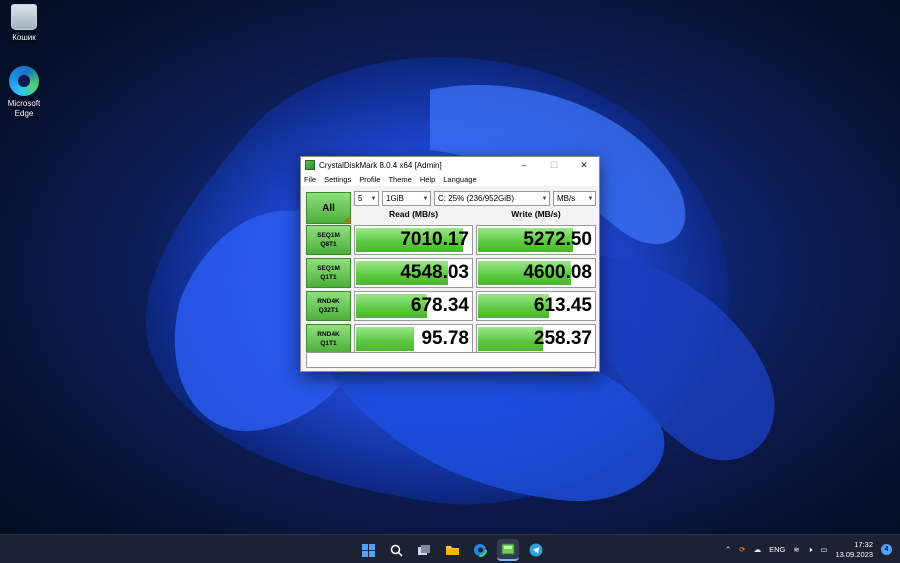 This screenshot has width=900, height=563. I want to click on title-bar: CrystalDiskMark 8.0.4 x64 [Admin] – ☐ ✕, so click(450, 165).